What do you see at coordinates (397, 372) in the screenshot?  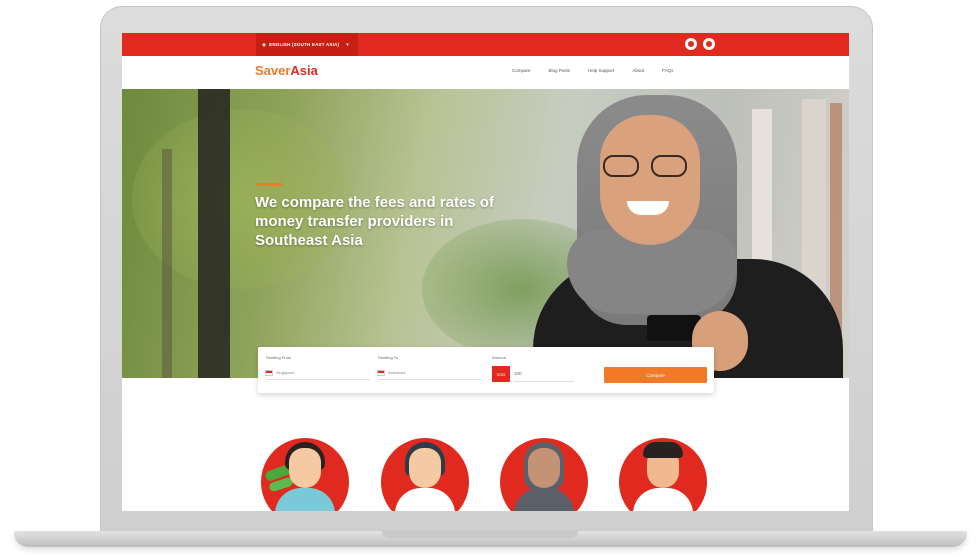 I see `sending-to-value: Indonesia` at bounding box center [397, 372].